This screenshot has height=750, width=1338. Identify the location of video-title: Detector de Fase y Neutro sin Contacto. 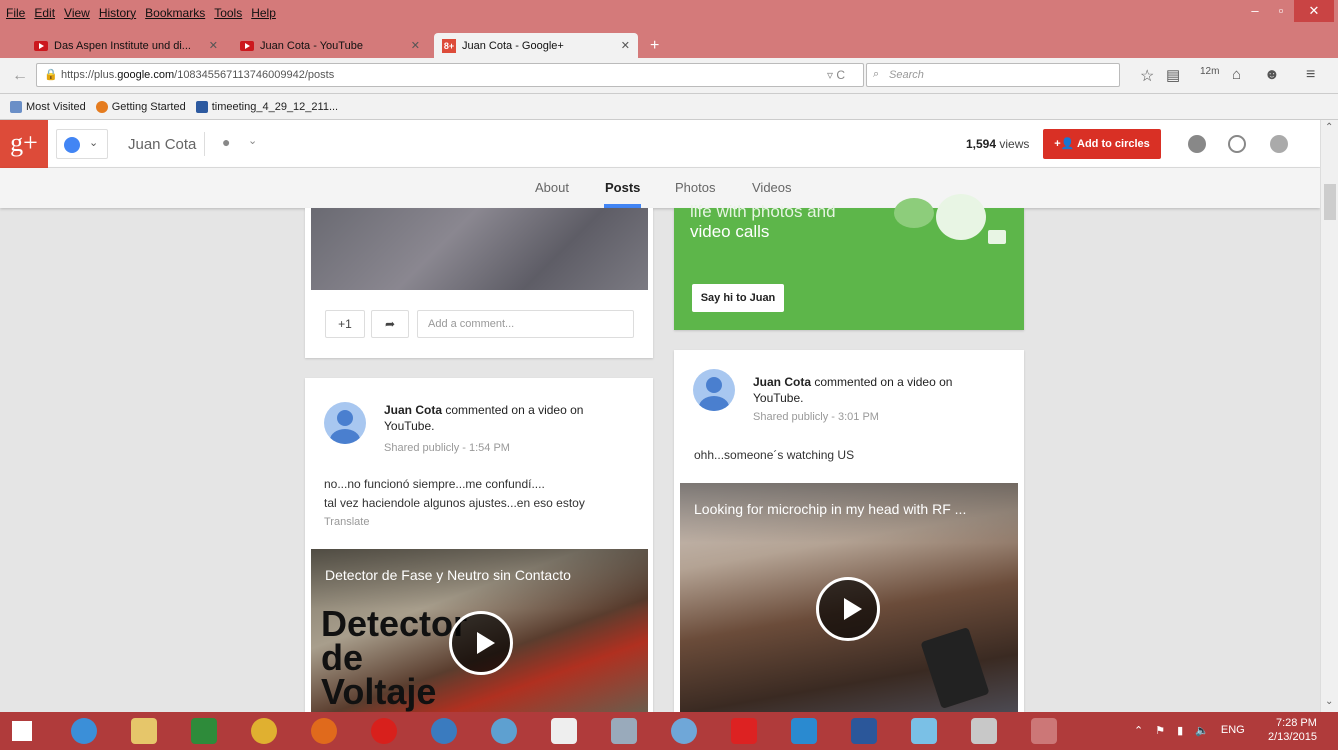
(448, 575).